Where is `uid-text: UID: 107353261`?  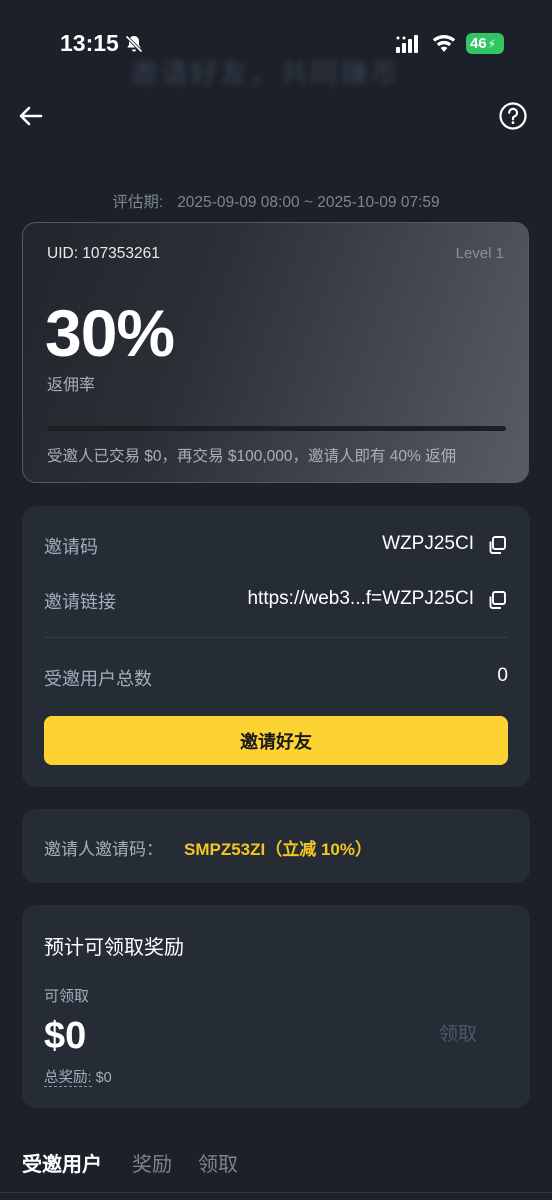 uid-text: UID: 107353261 is located at coordinates (103, 253).